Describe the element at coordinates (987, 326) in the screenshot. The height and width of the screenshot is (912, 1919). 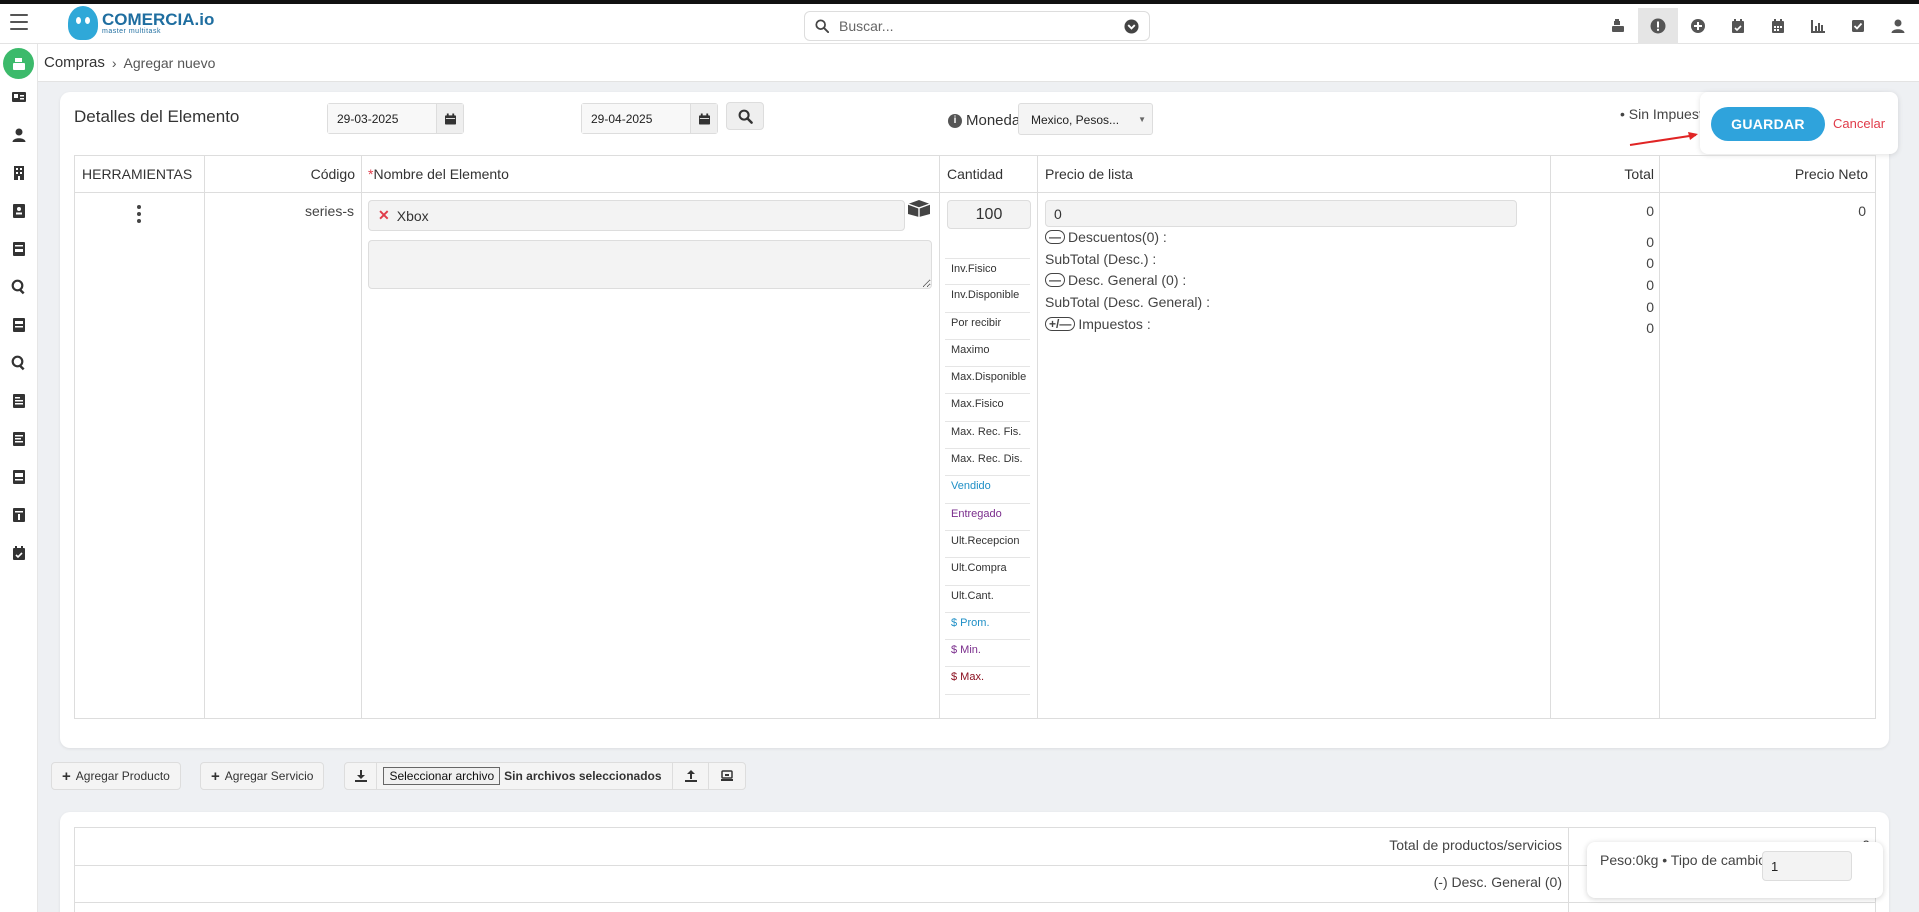
I see `inventory-item: Por recibir` at that location.